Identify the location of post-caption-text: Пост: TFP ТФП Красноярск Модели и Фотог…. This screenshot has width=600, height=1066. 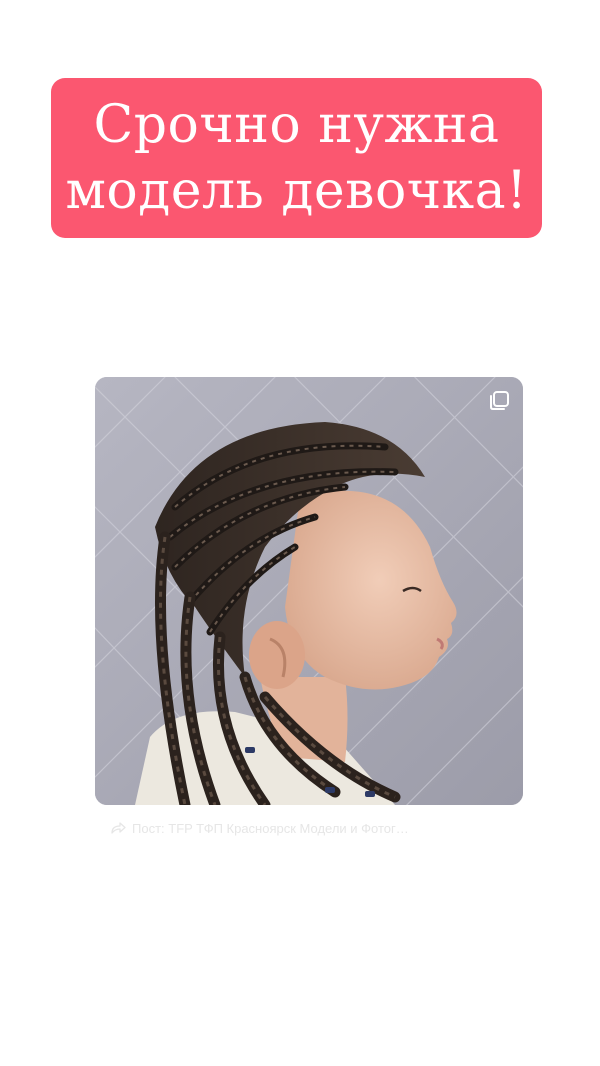
(270, 828).